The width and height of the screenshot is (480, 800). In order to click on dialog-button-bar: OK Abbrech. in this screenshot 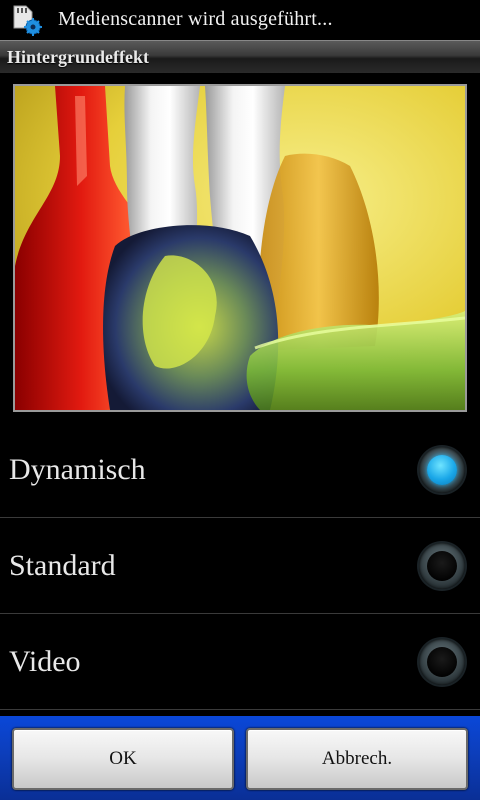, I will do `click(240, 758)`.